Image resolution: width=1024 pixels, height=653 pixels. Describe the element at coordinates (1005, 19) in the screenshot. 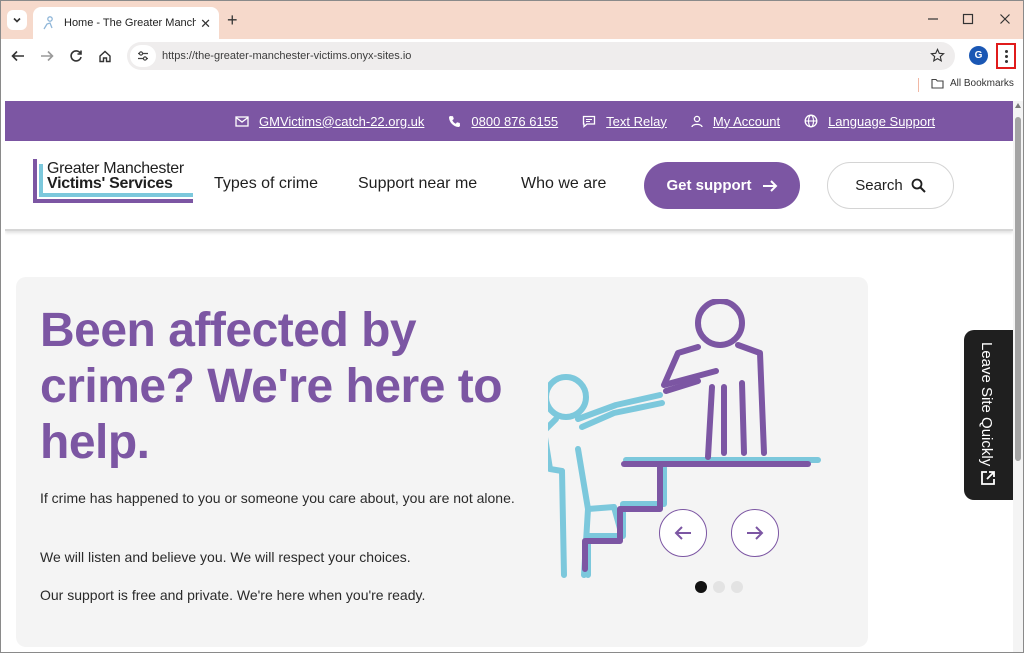

I see `close-window-icon` at that location.